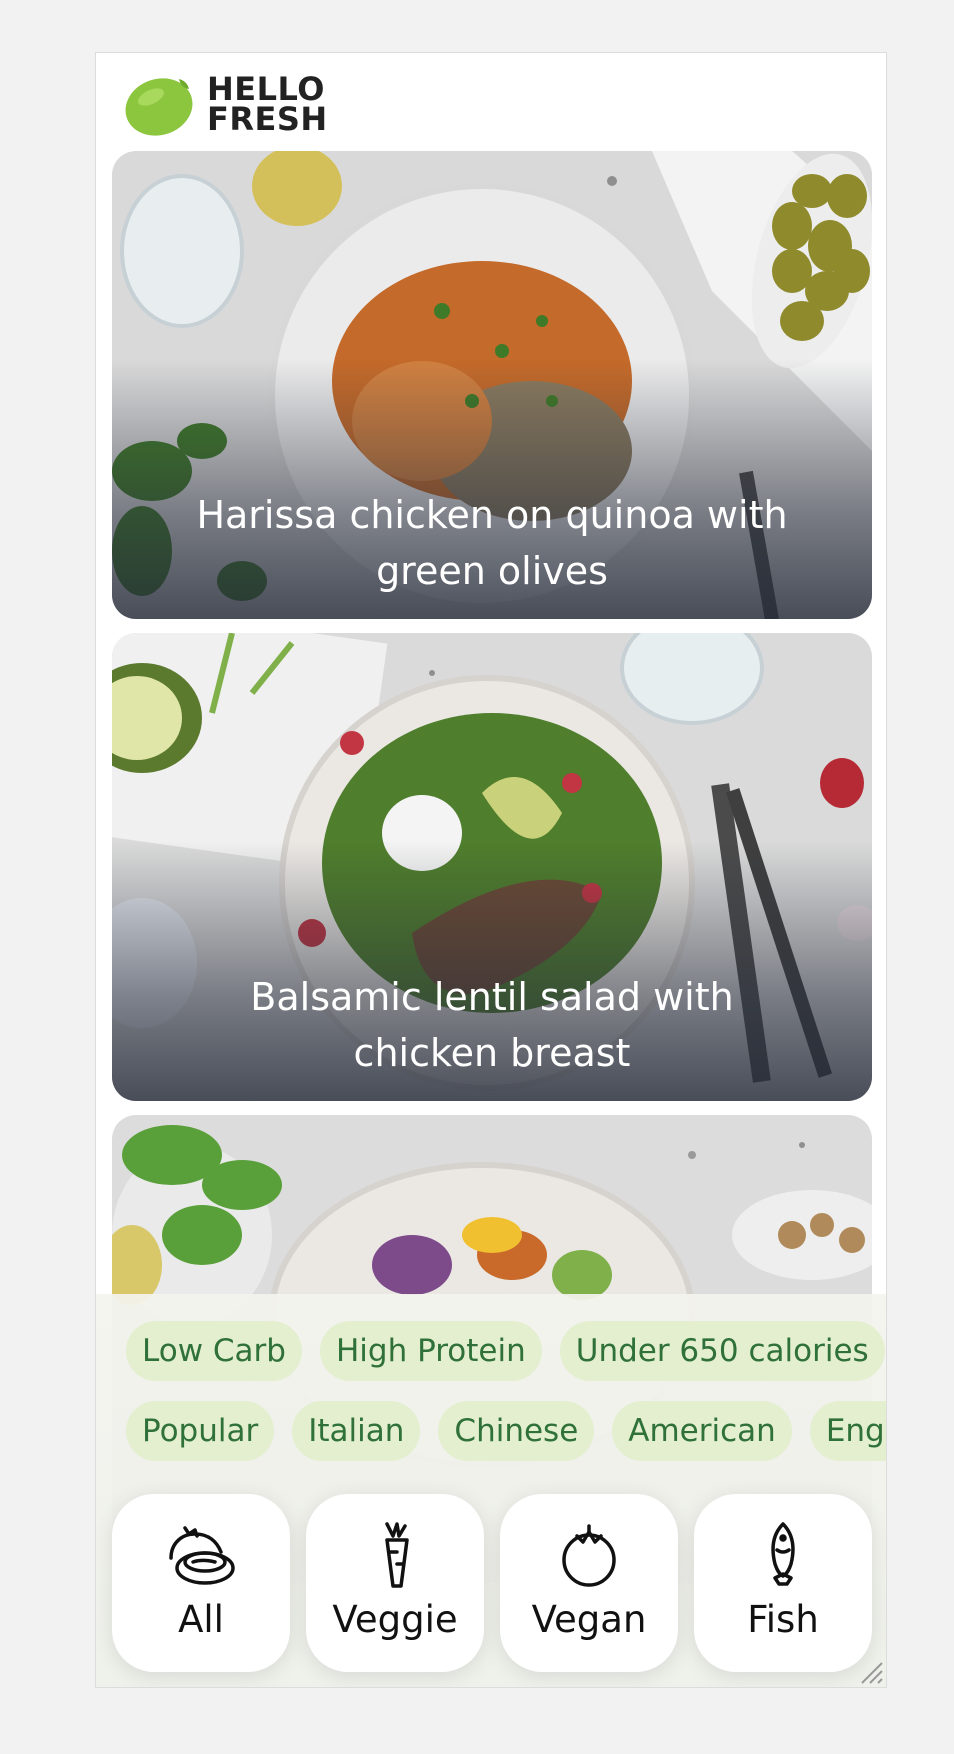 This screenshot has width=954, height=1754. I want to click on filter-chip: High Protein, so click(430, 1351).